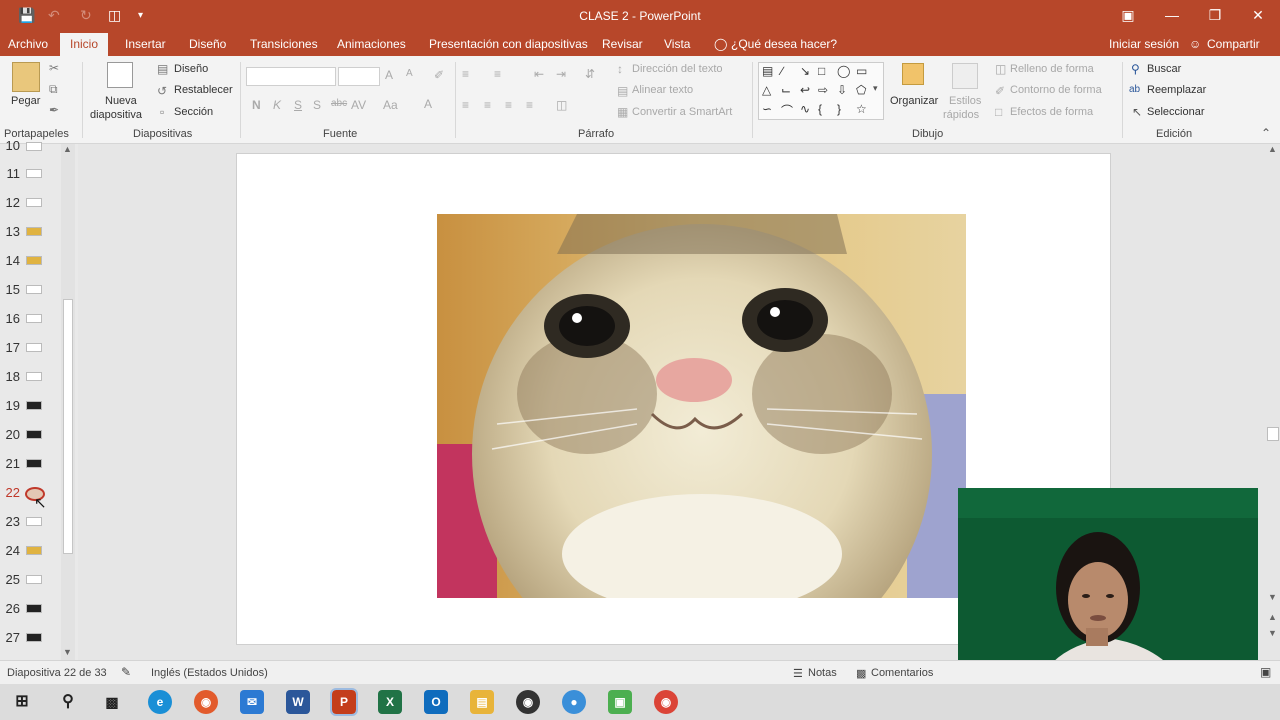 Image resolution: width=1280 pixels, height=720 pixels. I want to click on shadow-icon: S, so click(317, 105).